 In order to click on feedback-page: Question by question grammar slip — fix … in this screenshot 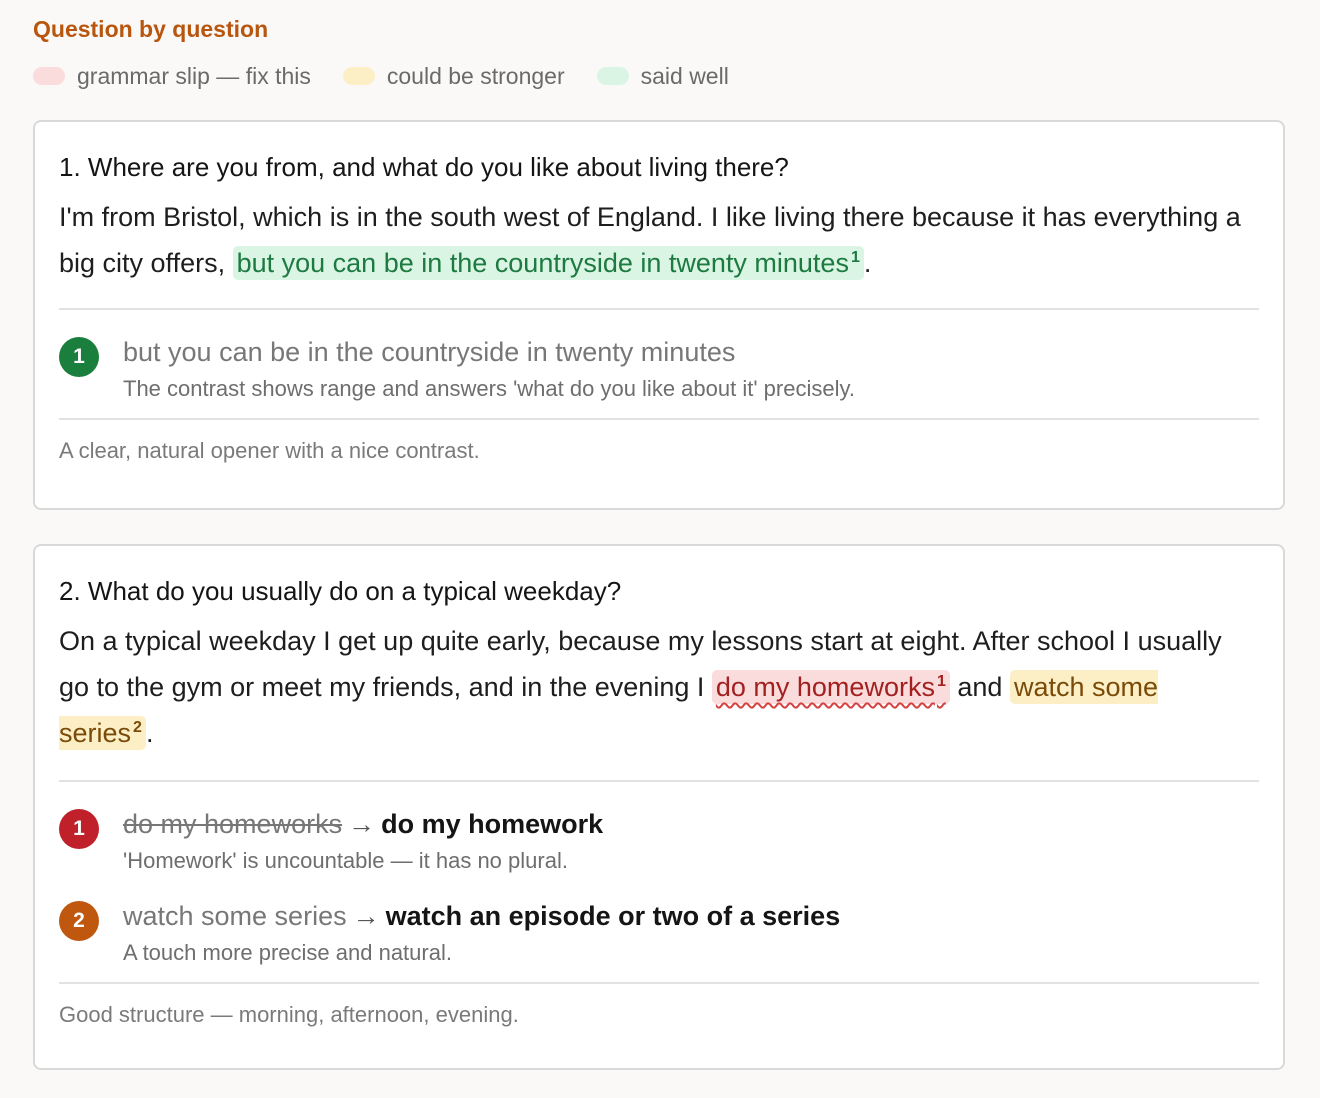, I will do `click(660, 47)`.